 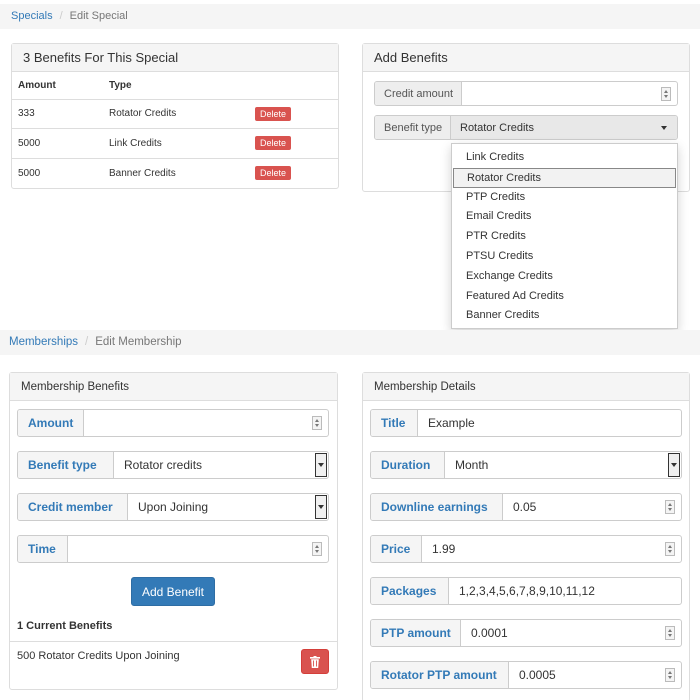 I want to click on benefit-type-select: Rotator Credits, so click(x=564, y=127).